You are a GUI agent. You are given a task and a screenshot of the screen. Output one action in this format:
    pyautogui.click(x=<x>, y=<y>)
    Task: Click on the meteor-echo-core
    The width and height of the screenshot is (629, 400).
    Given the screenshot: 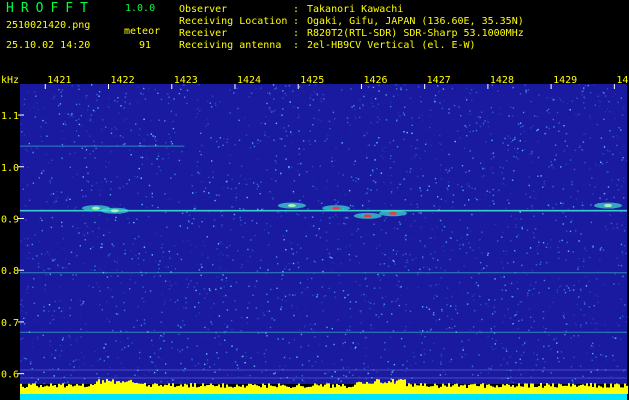 What is the action you would take?
    pyautogui.click(x=114, y=211)
    